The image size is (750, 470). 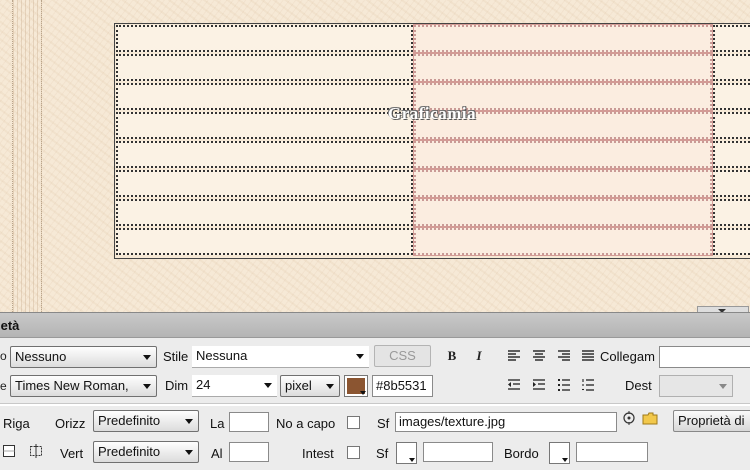 I want to click on properties-title: ietà, so click(x=10, y=325).